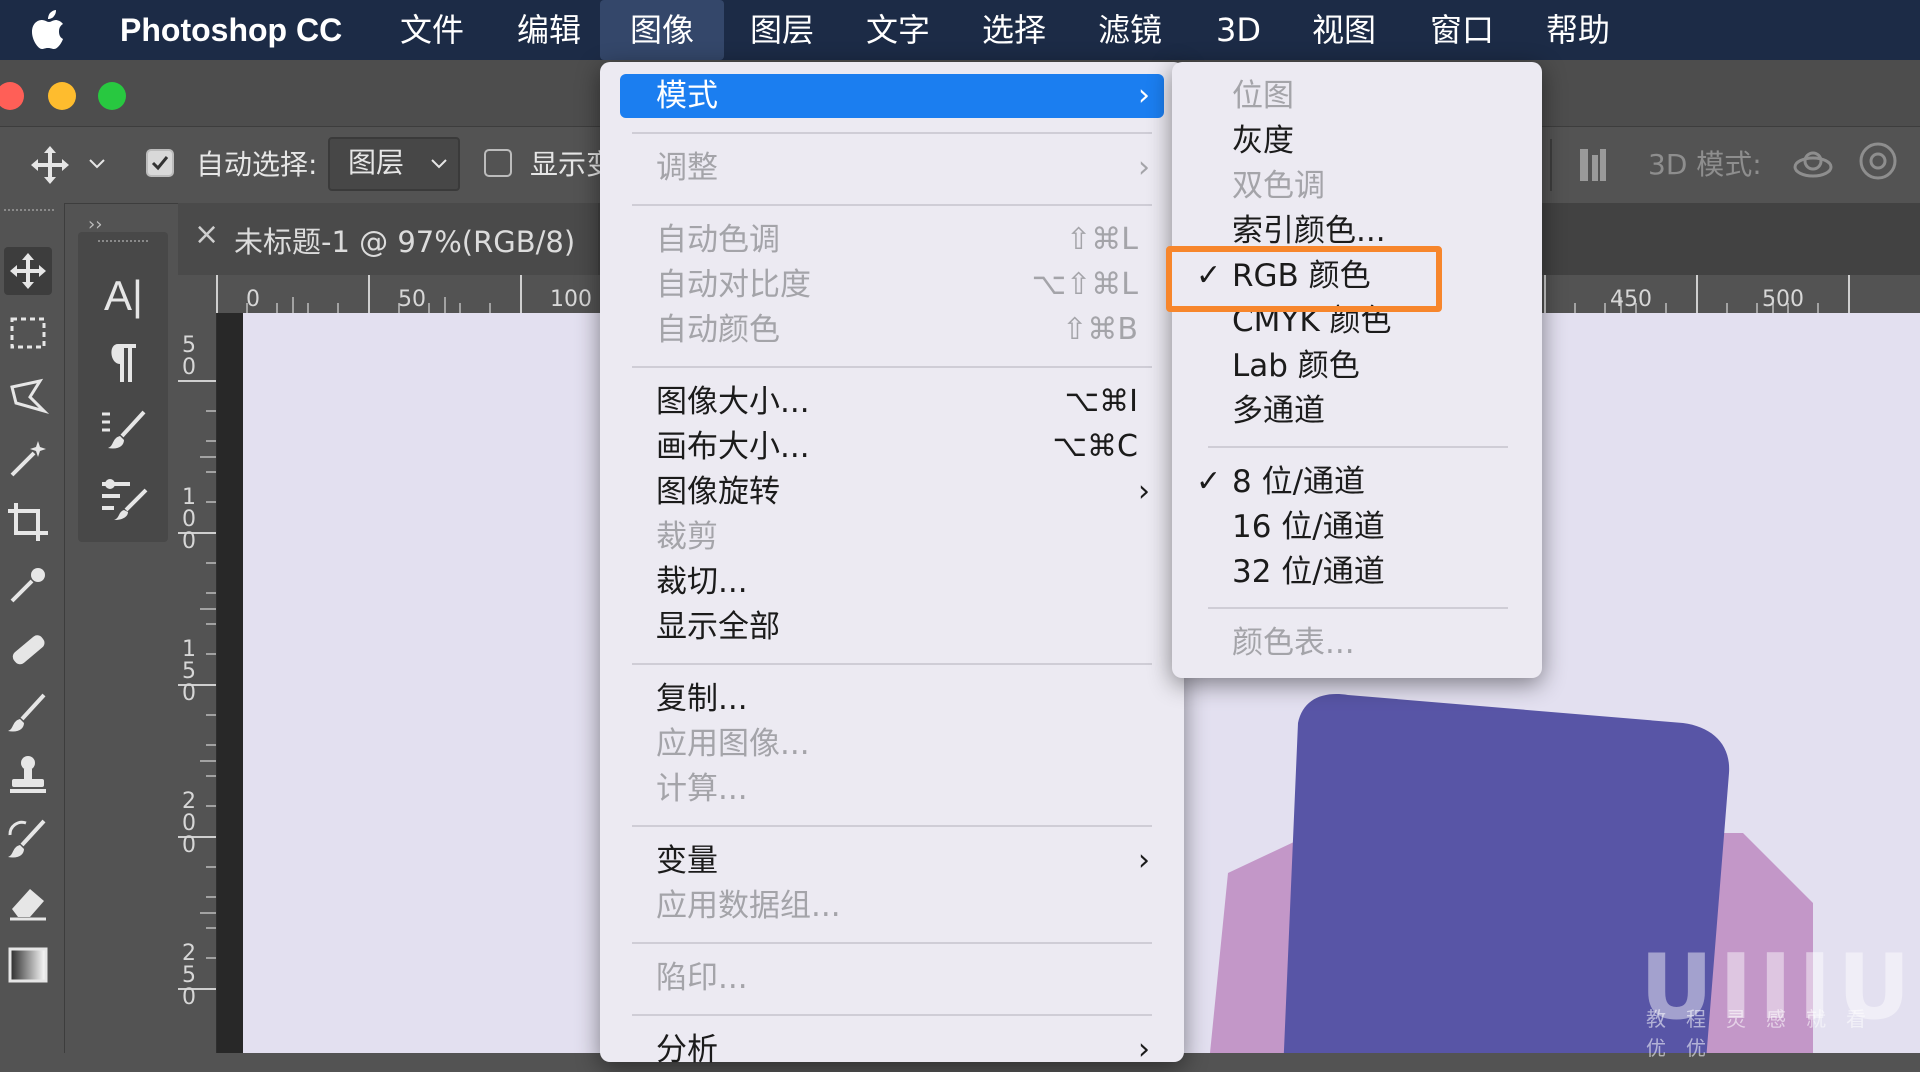 This screenshot has width=1920, height=1072. What do you see at coordinates (123, 296) in the screenshot?
I see `character-panel-icon: A|` at bounding box center [123, 296].